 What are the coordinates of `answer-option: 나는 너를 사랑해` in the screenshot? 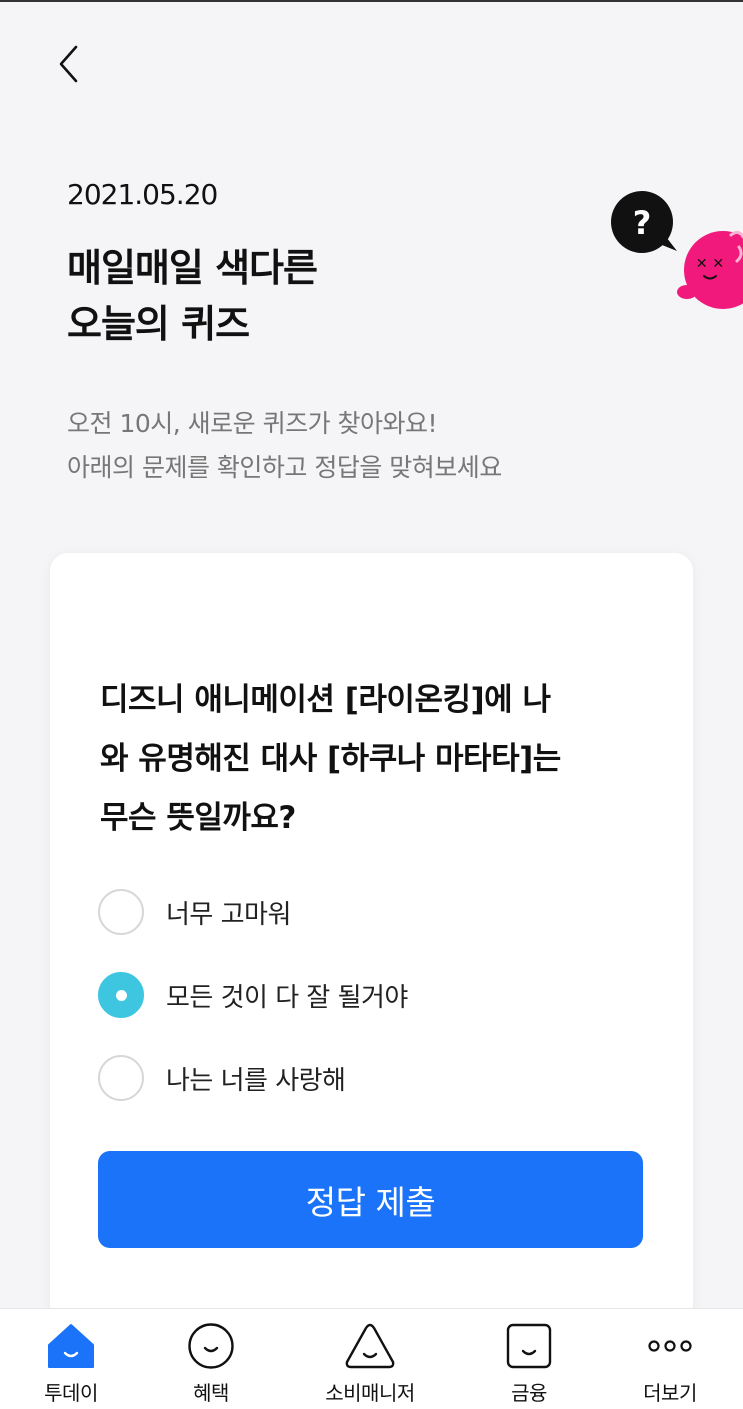 It's located at (222, 1078).